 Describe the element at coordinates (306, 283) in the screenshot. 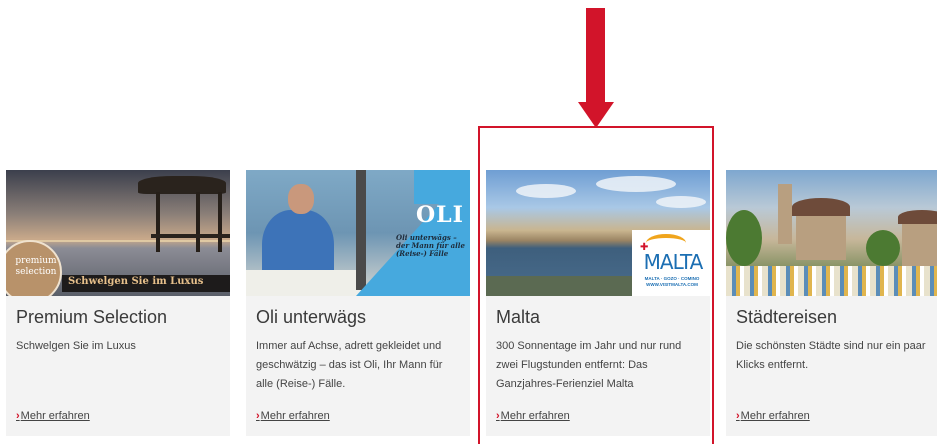

I see `table` at that location.